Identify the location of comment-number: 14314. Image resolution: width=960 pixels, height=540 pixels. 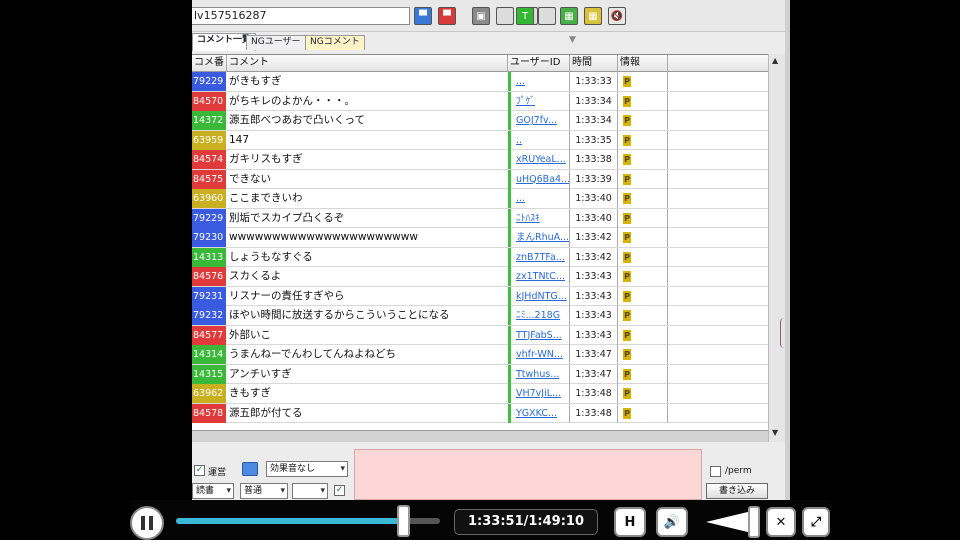
(209, 354).